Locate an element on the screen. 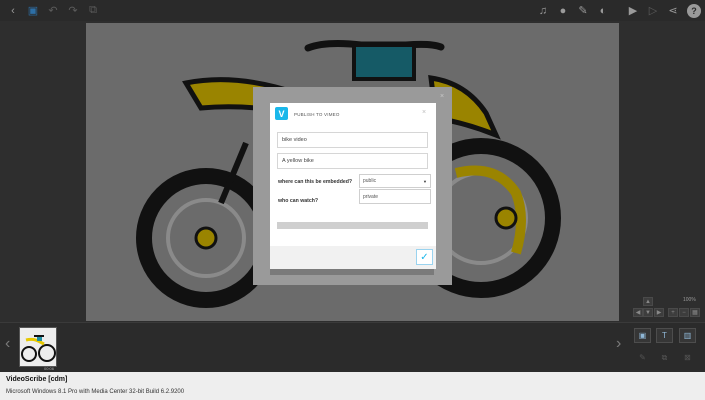 This screenshot has width=705, height=400. watch-label: who can watch? is located at coordinates (298, 201).